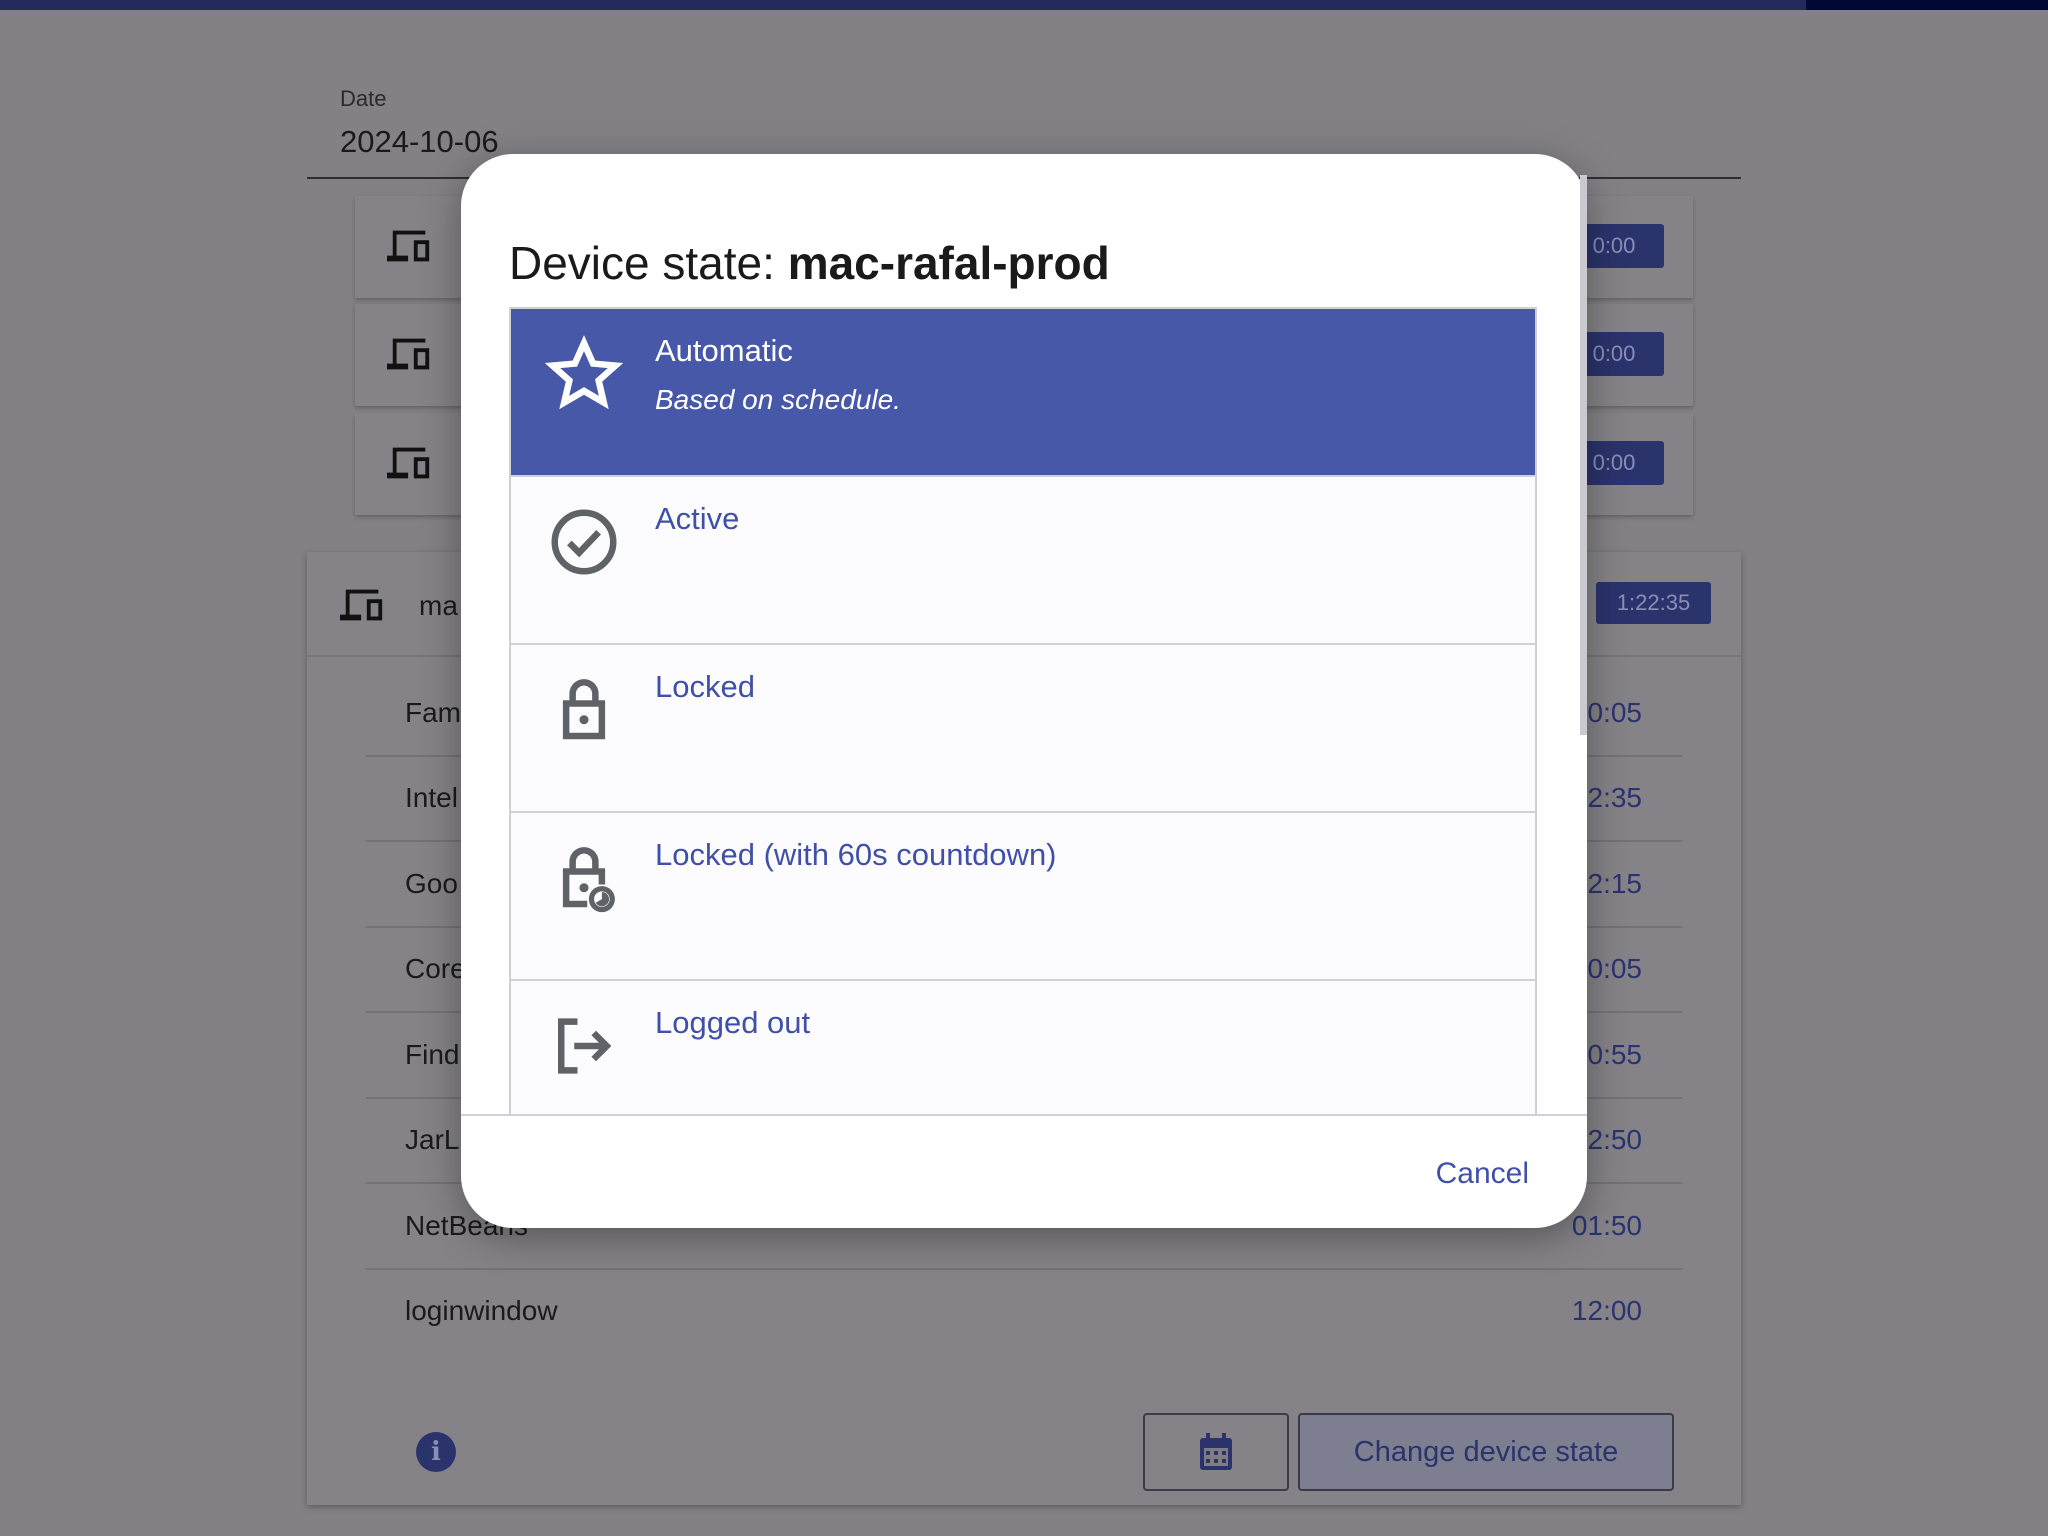  Describe the element at coordinates (1024, 1115) in the screenshot. I see `dialog-footer-divider` at that location.